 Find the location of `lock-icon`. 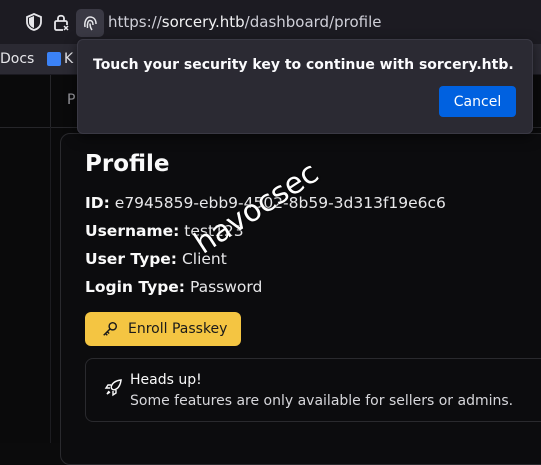

lock-icon is located at coordinates (61, 22).